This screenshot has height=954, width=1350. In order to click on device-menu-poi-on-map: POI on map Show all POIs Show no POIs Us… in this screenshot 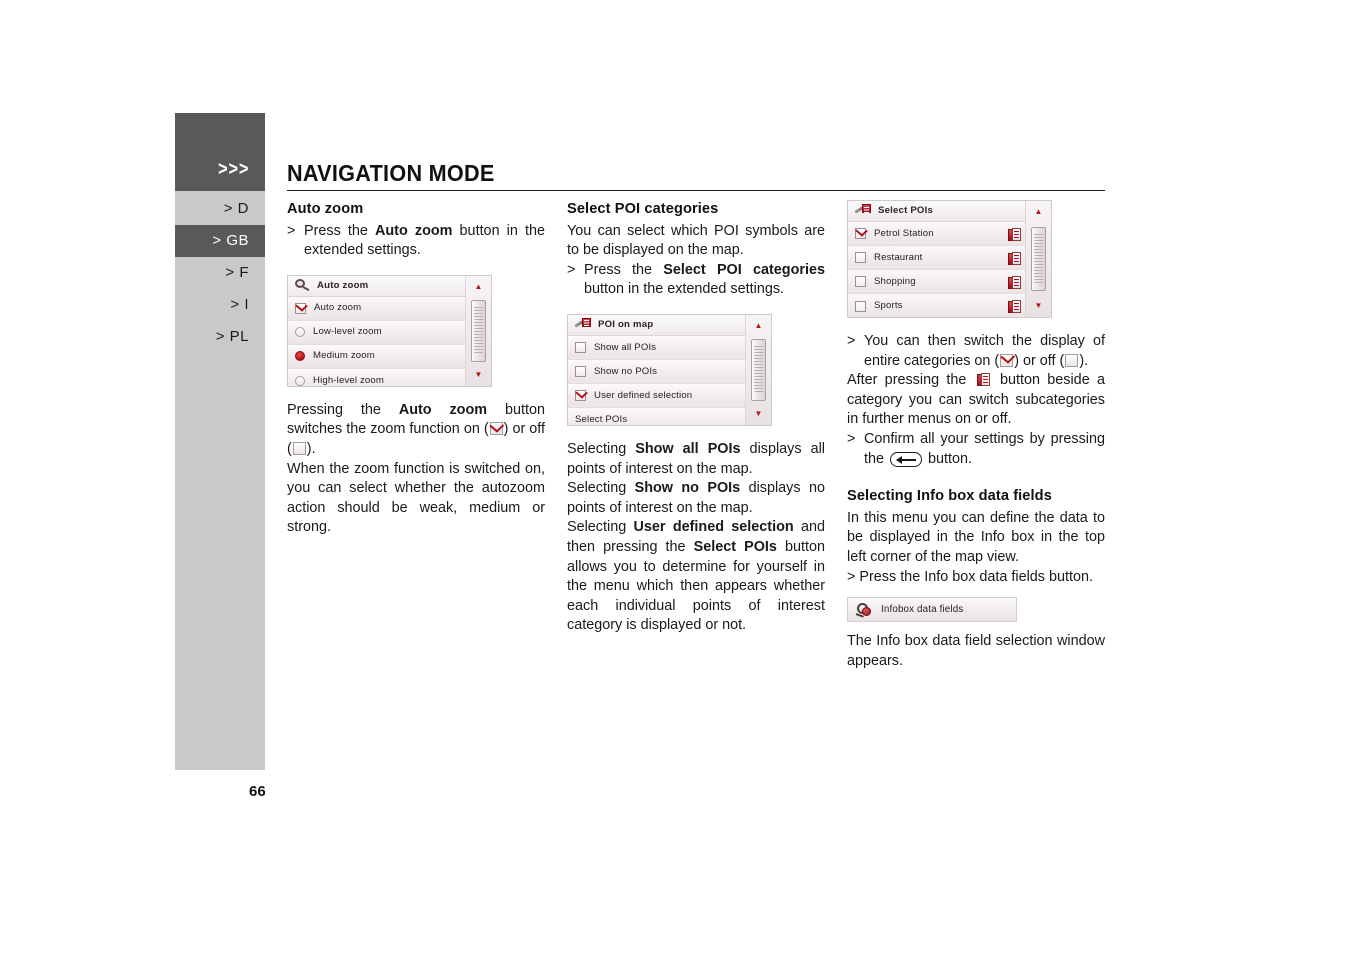, I will do `click(669, 369)`.